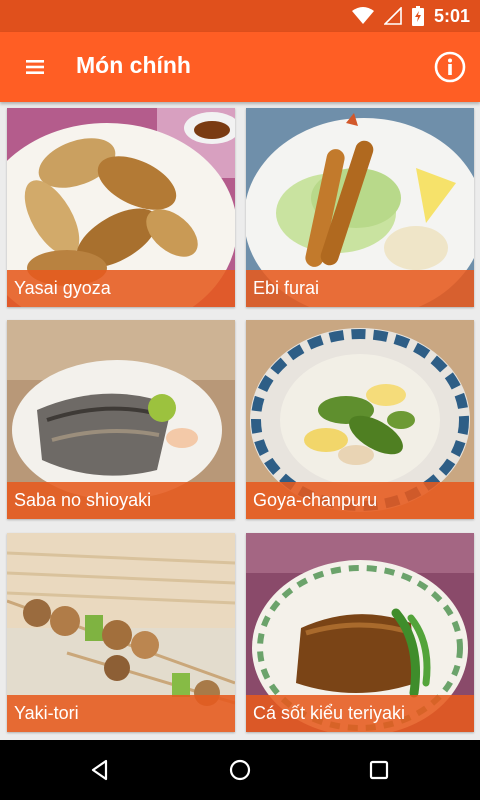 The width and height of the screenshot is (480, 800). I want to click on recents-button, so click(379, 770).